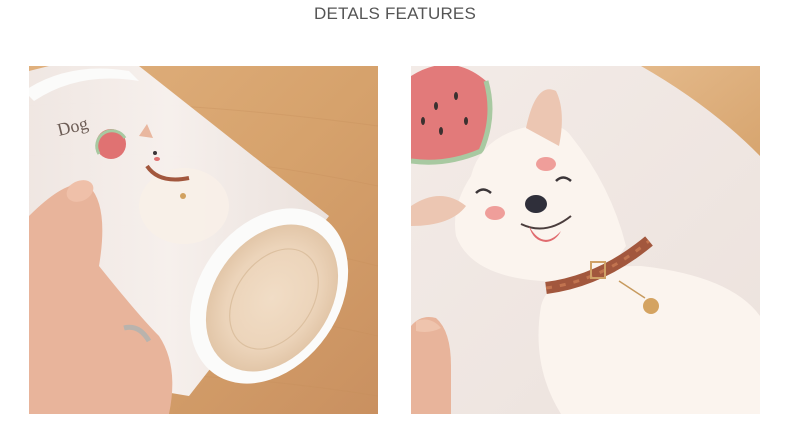 The image size is (790, 430). What do you see at coordinates (431, 365) in the screenshot?
I see `thumb` at bounding box center [431, 365].